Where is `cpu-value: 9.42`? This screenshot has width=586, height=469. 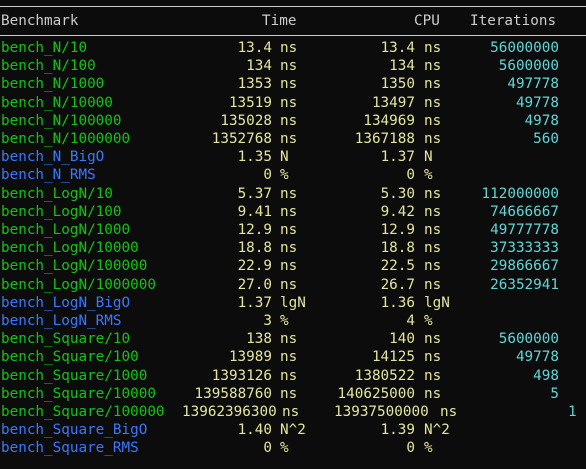
cpu-value: 9.42 is located at coordinates (397, 211).